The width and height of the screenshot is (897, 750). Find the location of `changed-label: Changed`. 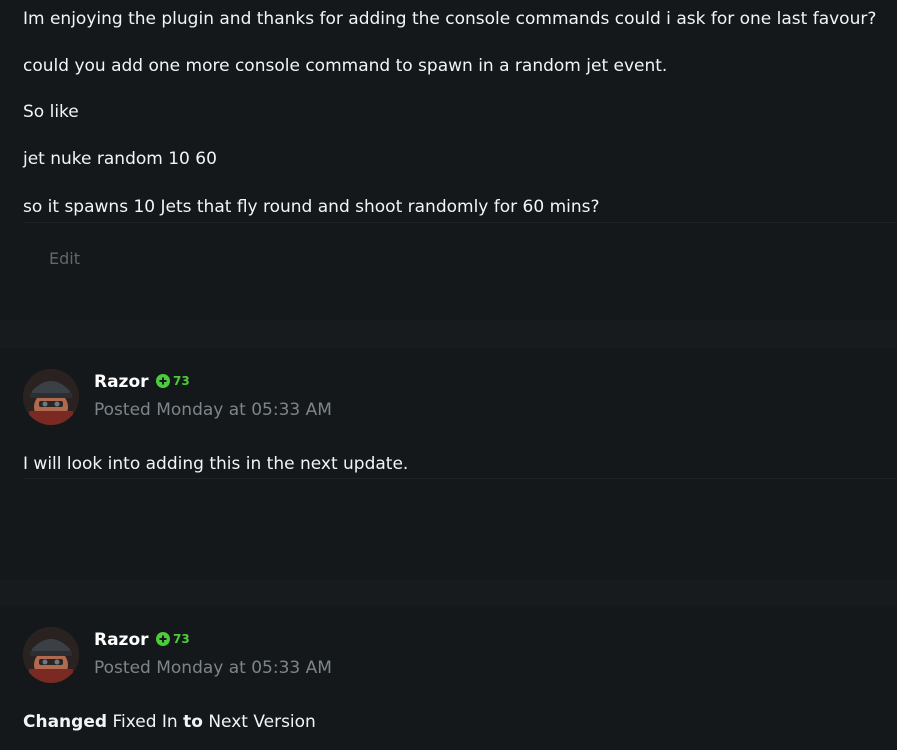

changed-label: Changed is located at coordinates (65, 722).